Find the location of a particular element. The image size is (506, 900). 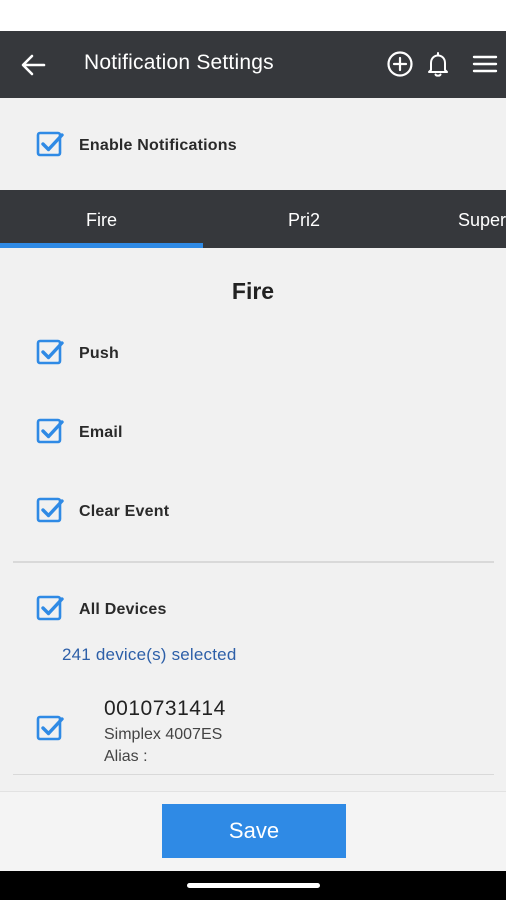

tab-super: Super is located at coordinates (456, 219).